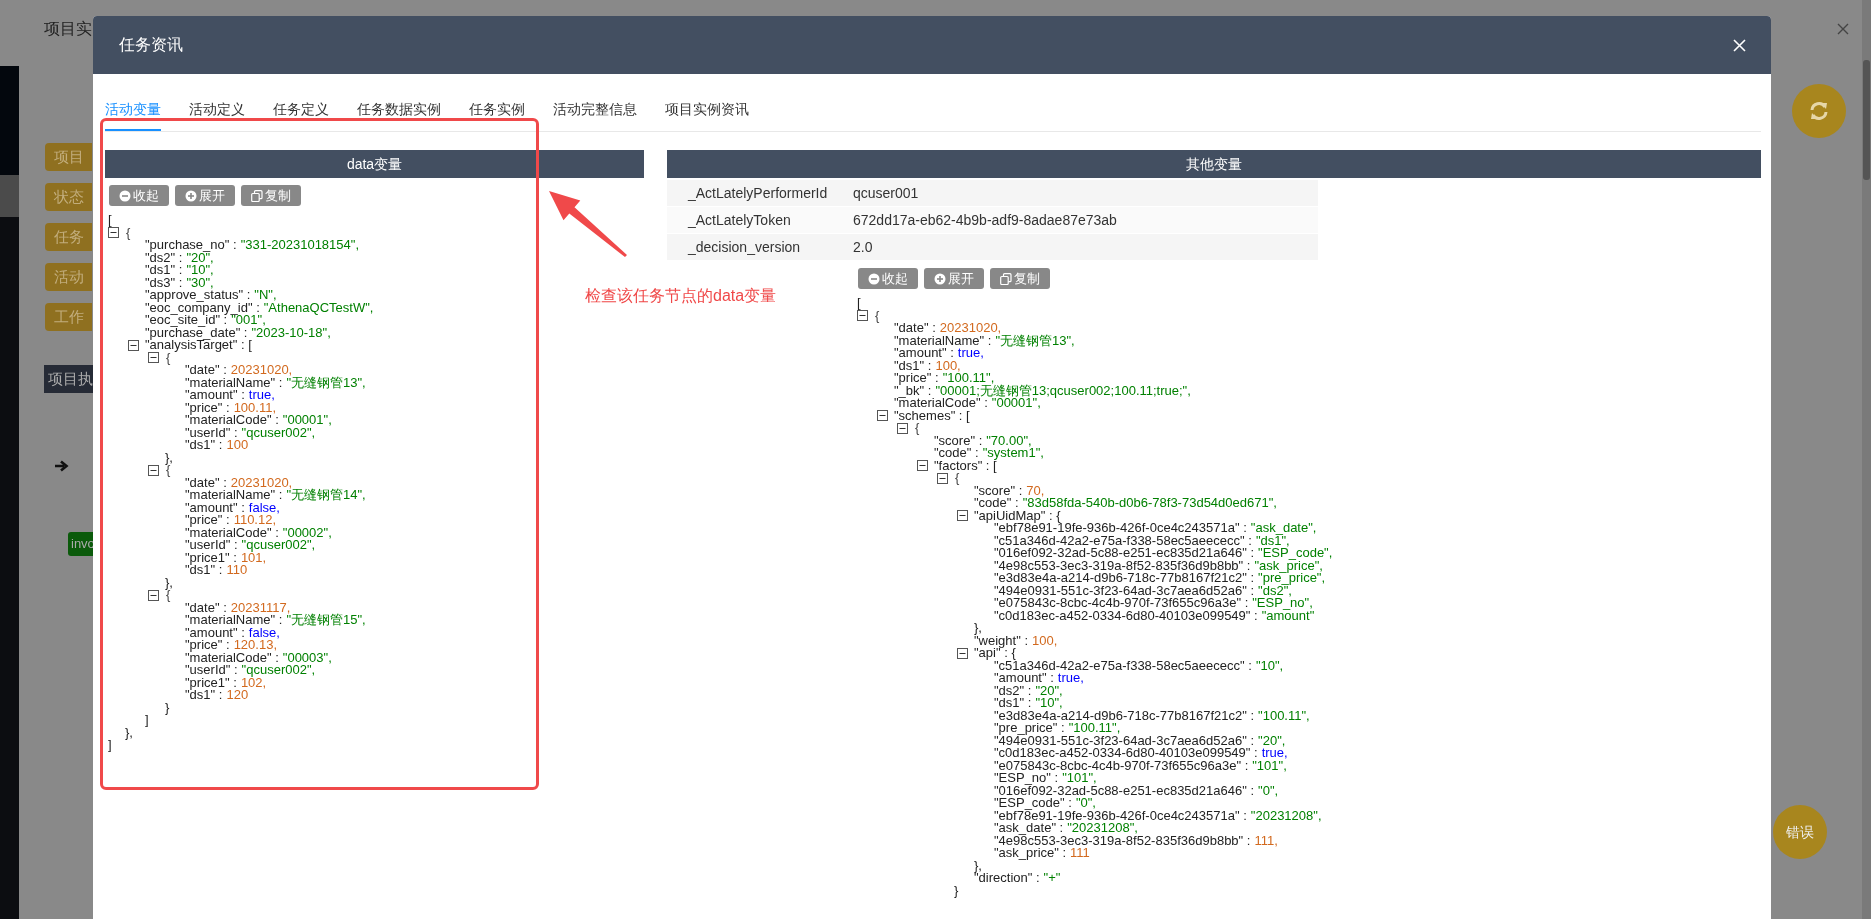 The width and height of the screenshot is (1871, 919). What do you see at coordinates (595, 115) in the screenshot?
I see `tab: 活动完整信息` at bounding box center [595, 115].